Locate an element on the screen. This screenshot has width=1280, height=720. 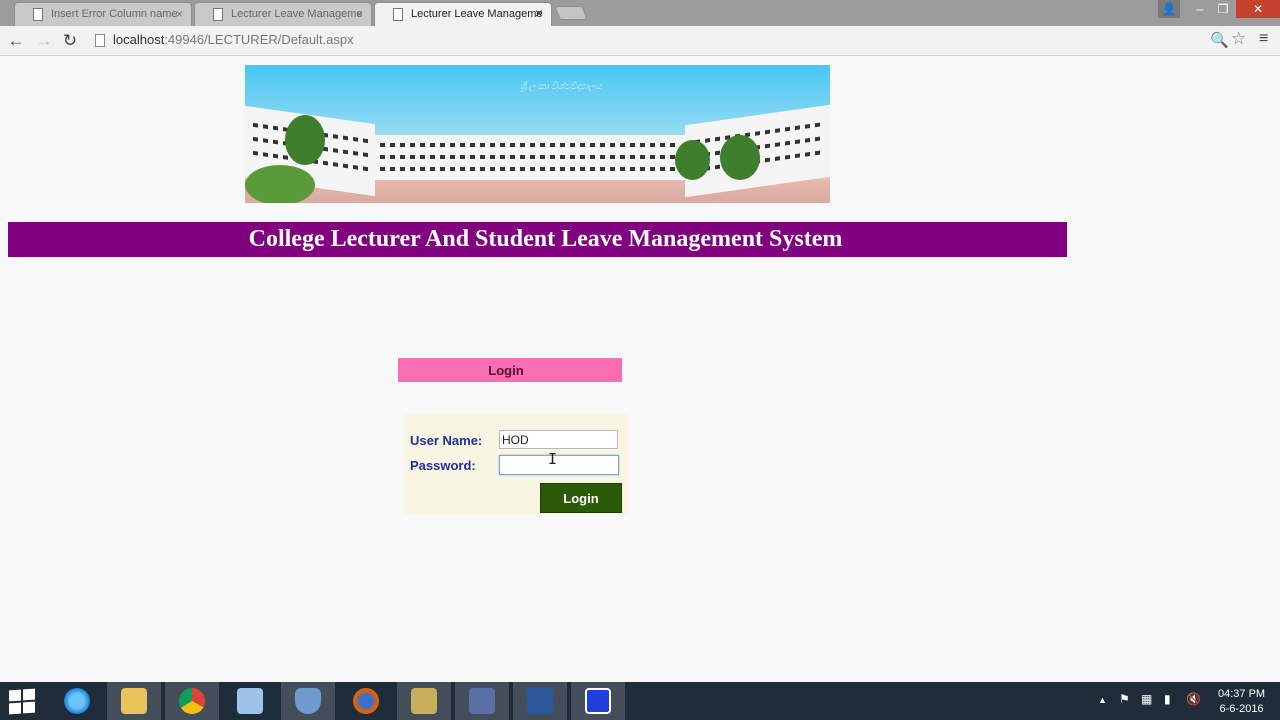
reload-button: ↻ is located at coordinates (70, 41).